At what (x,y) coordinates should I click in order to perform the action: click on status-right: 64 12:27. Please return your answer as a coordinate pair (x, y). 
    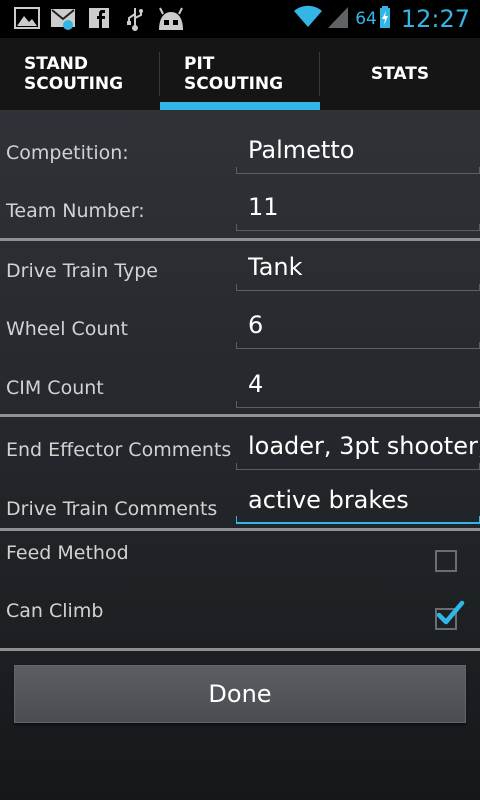
    Looking at the image, I should click on (381, 19).